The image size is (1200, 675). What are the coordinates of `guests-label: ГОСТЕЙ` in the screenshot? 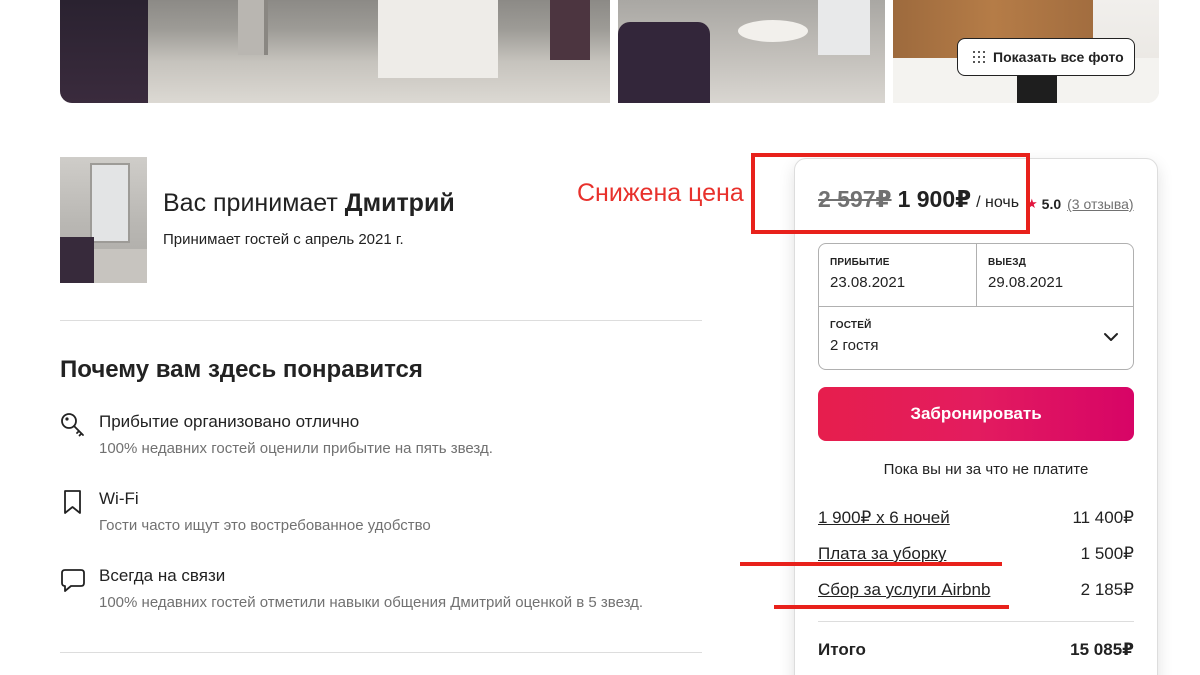 It's located at (851, 325).